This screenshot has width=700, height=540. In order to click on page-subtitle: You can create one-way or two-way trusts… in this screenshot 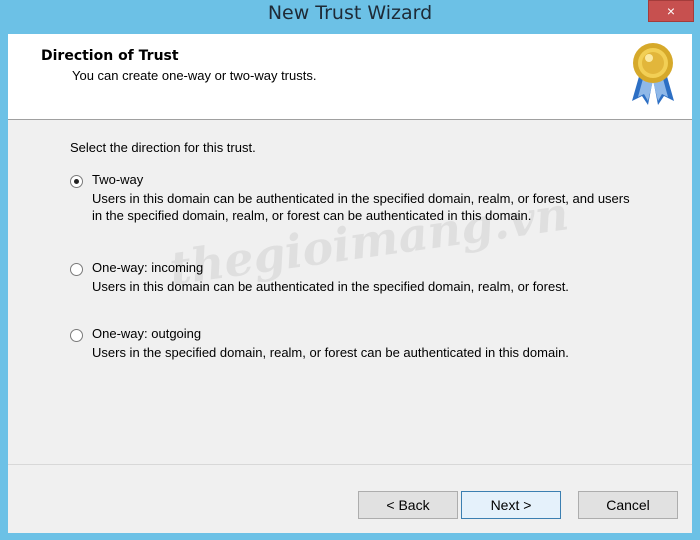, I will do `click(194, 75)`.